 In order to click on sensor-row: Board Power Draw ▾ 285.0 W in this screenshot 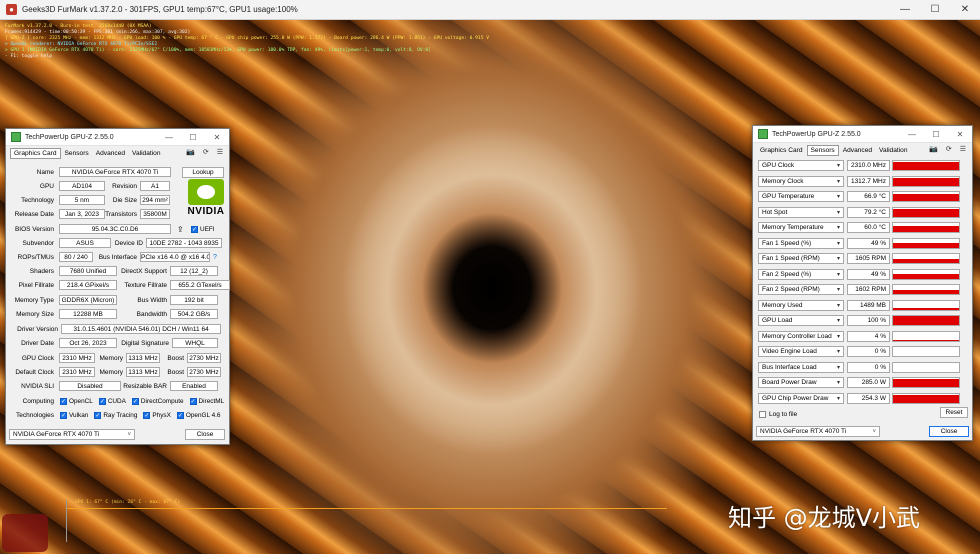, I will do `click(862, 382)`.